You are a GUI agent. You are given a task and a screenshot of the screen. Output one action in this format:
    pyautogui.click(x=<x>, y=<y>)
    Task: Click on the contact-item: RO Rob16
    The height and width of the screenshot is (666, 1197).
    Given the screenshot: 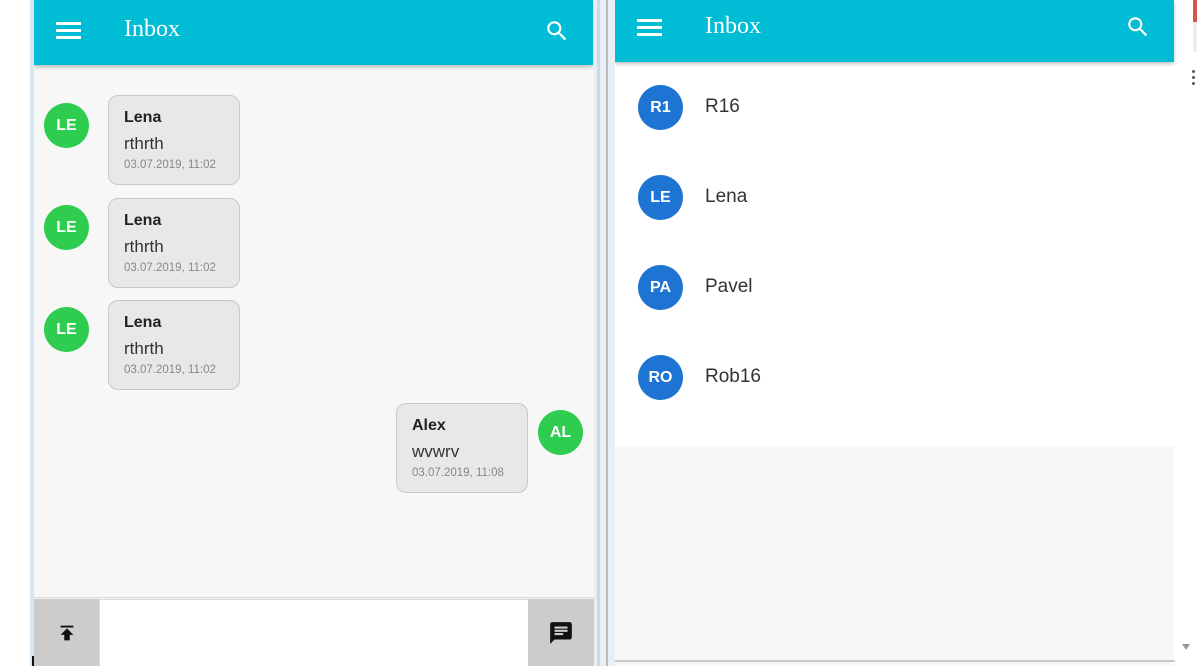 What is the action you would take?
    pyautogui.click(x=894, y=377)
    